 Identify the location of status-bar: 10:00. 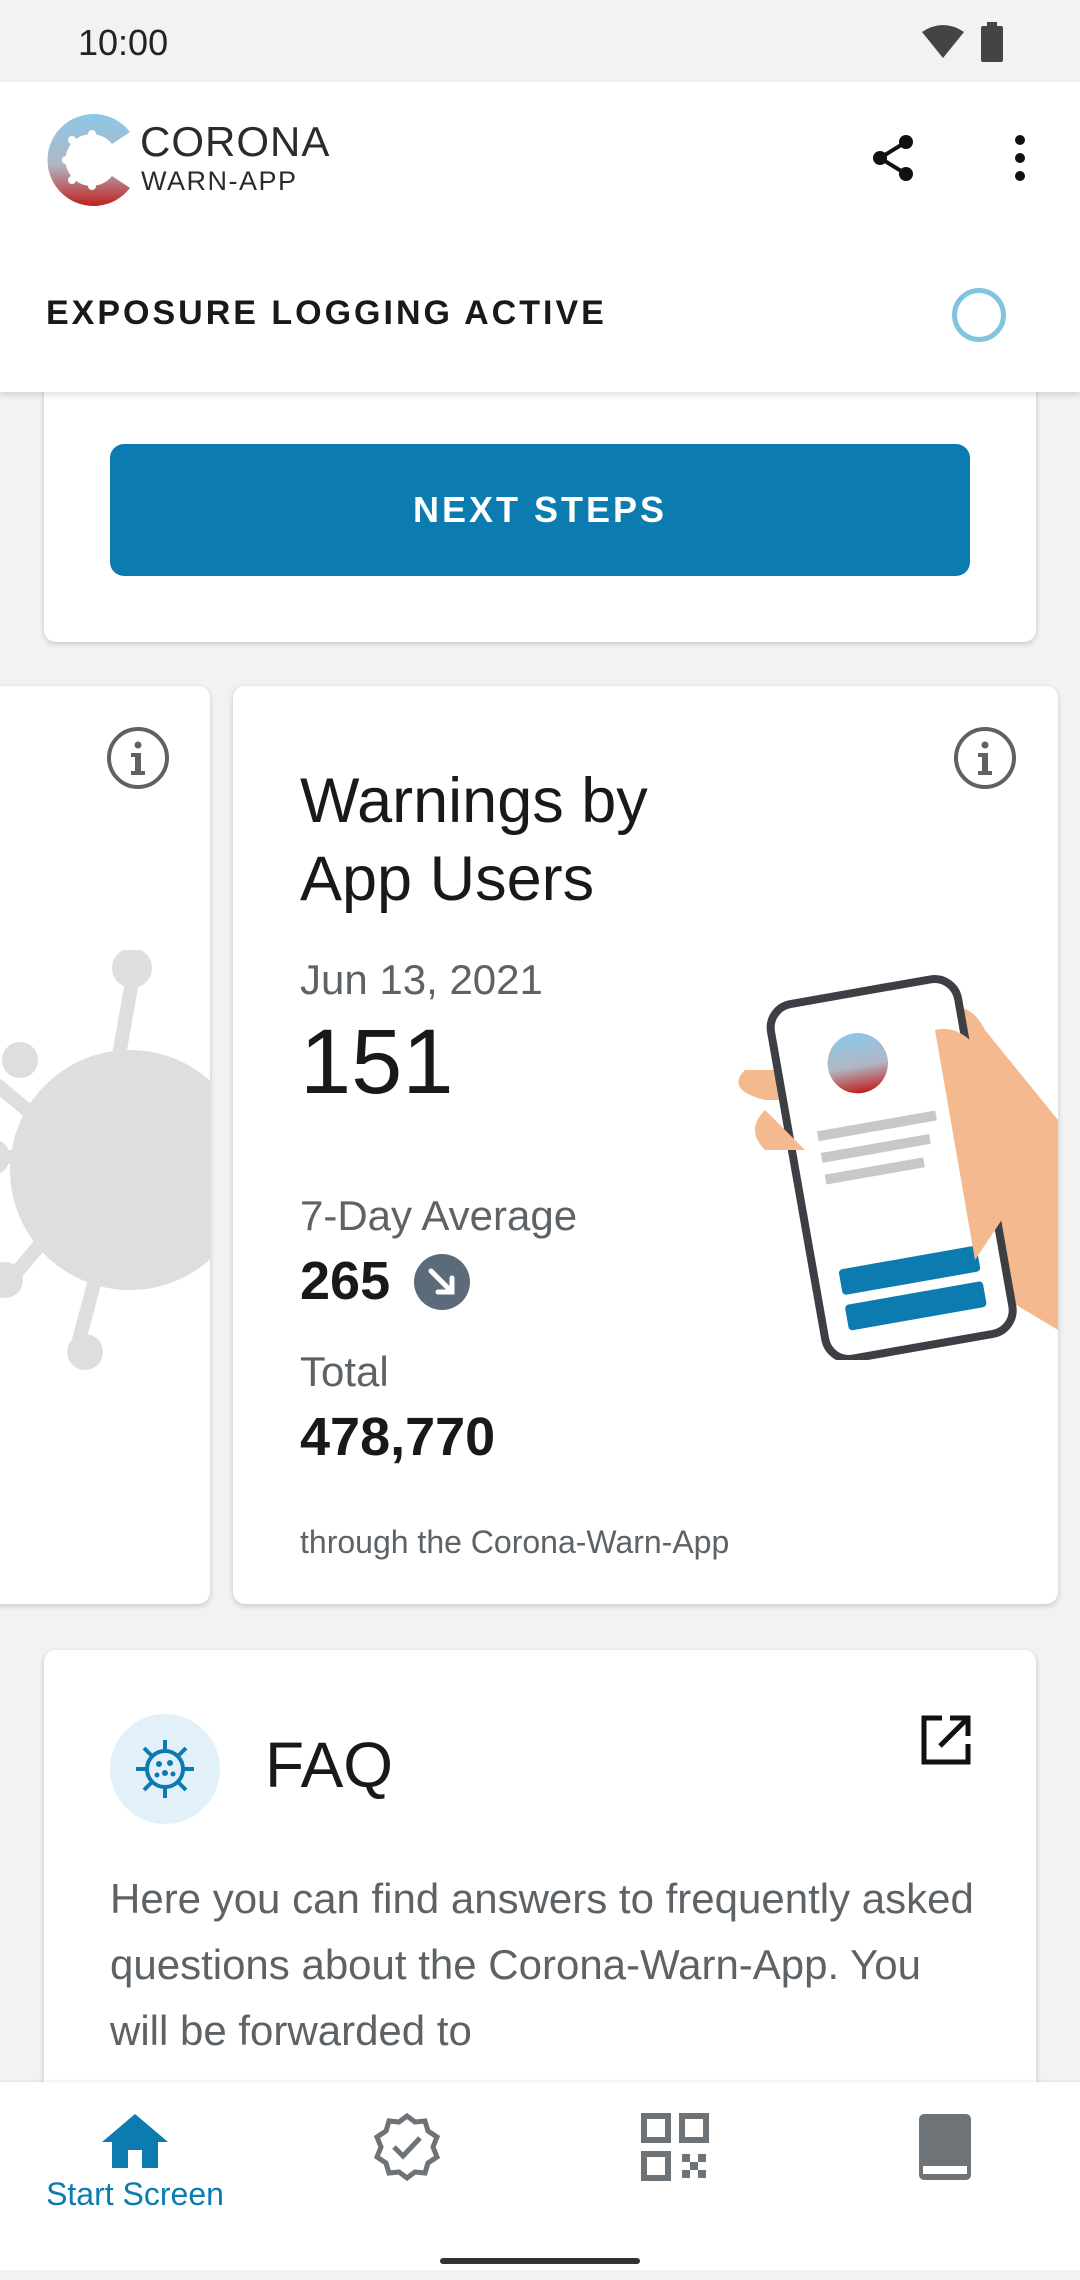
(540, 41).